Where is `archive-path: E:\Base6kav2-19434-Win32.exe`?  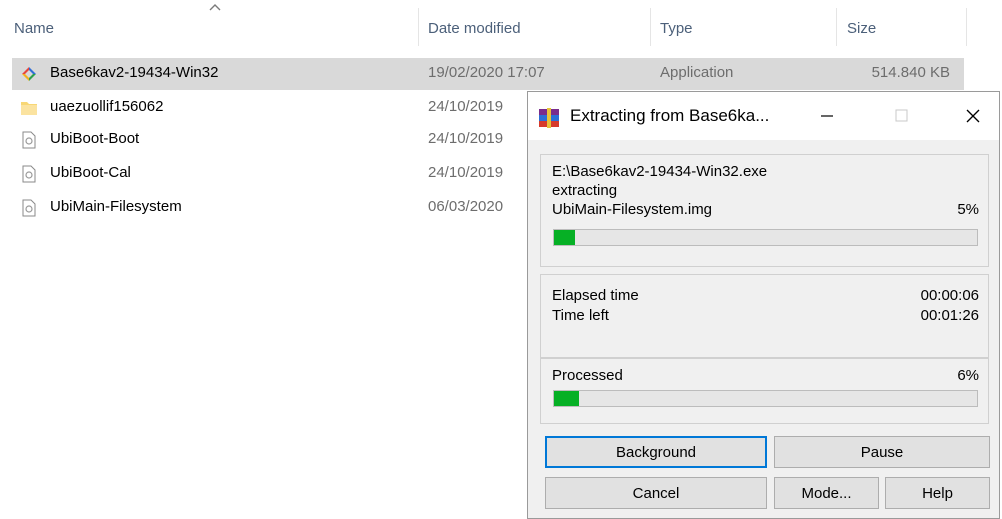
archive-path: E:\Base6kav2-19434-Win32.exe is located at coordinates (660, 171).